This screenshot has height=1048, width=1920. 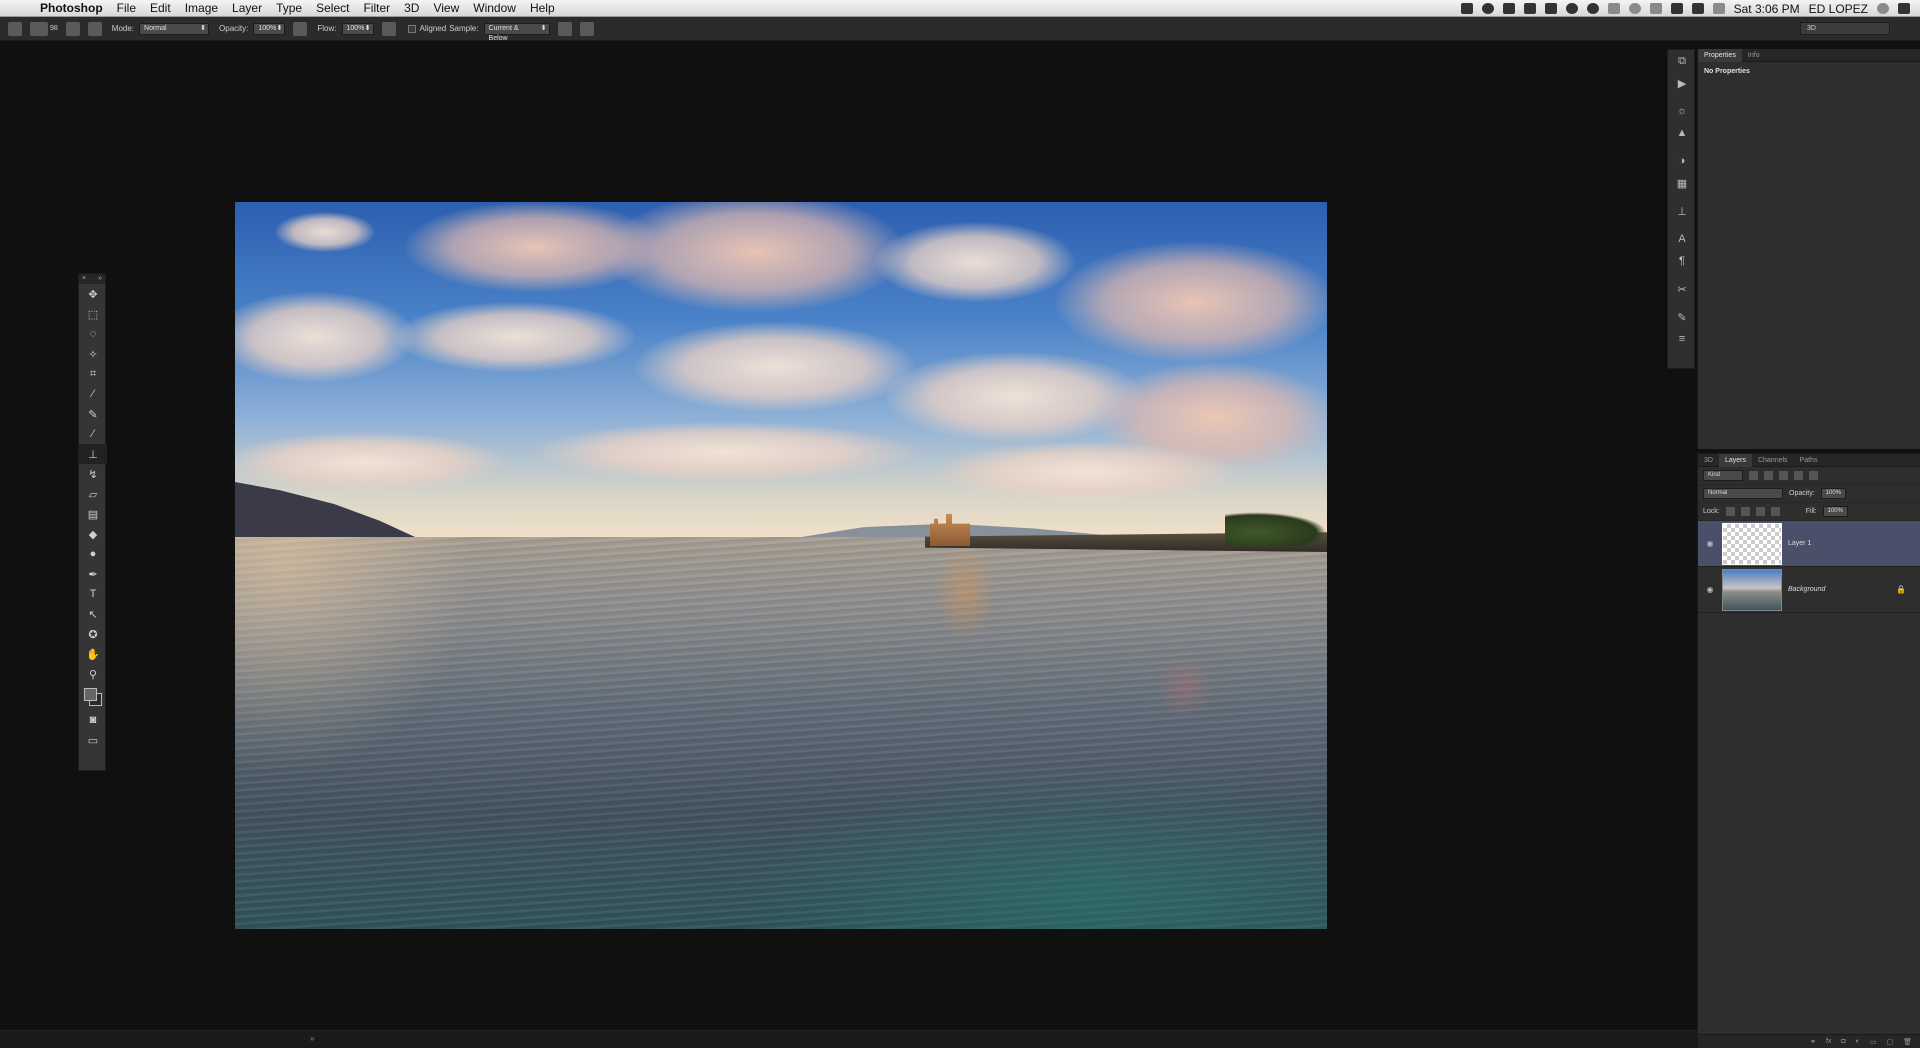 What do you see at coordinates (1708, 460) in the screenshot?
I see `tab-3d: 3D` at bounding box center [1708, 460].